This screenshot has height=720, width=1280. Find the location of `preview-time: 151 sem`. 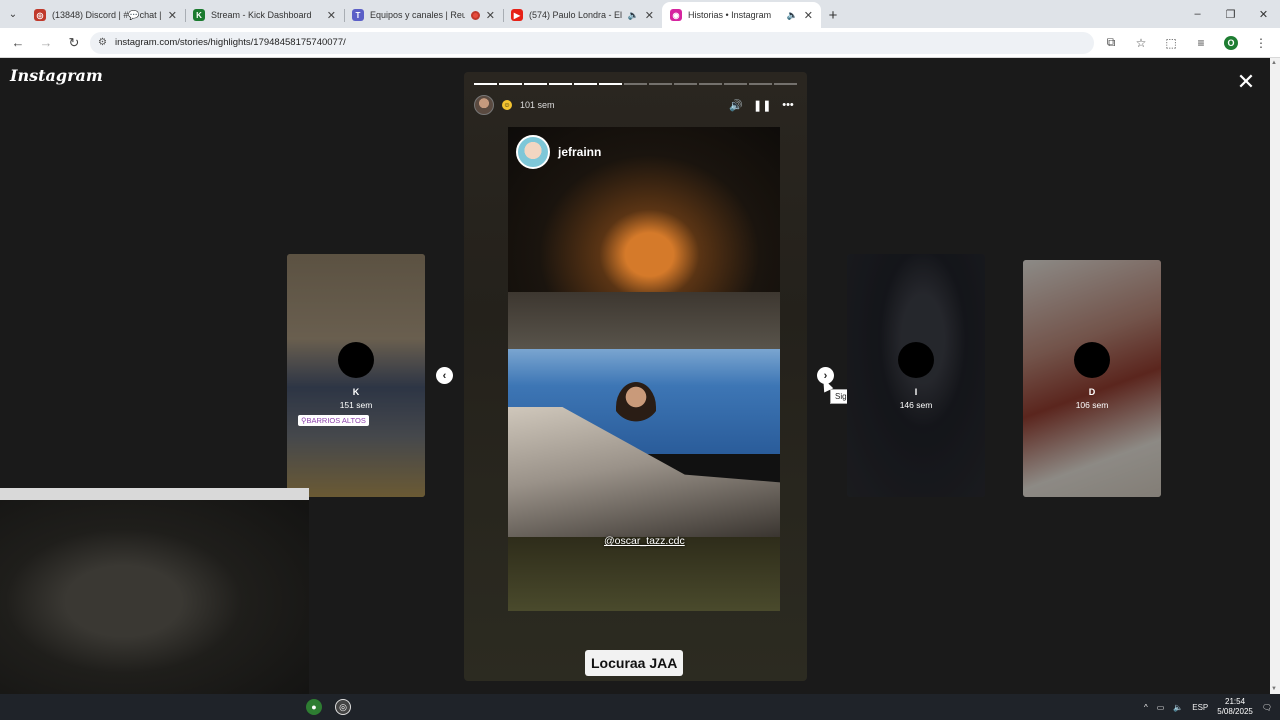

preview-time: 151 sem is located at coordinates (356, 405).